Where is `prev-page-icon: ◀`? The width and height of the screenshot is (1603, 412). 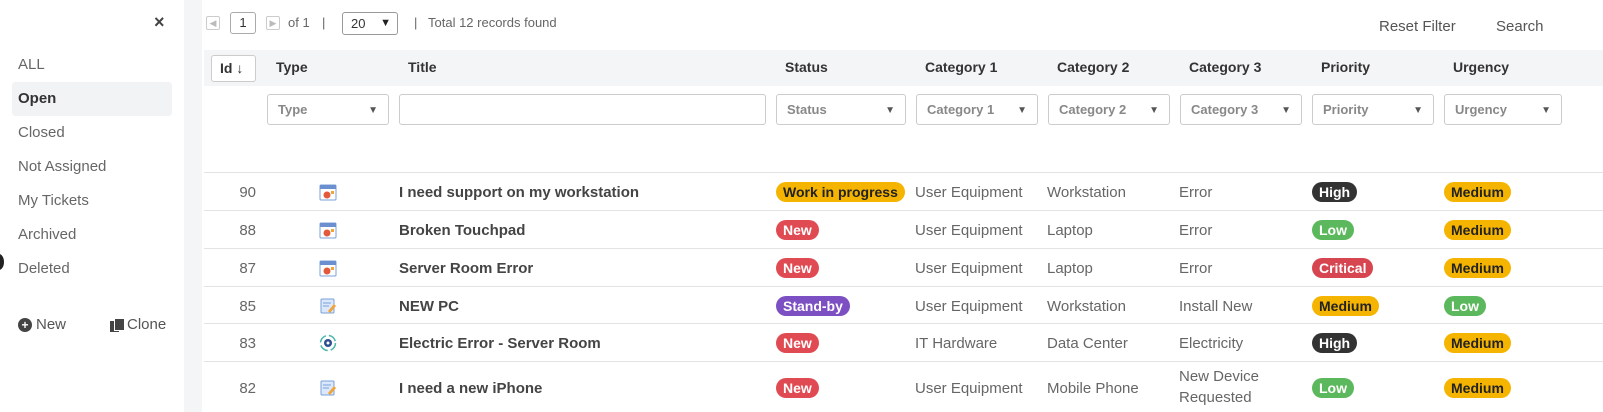 prev-page-icon: ◀ is located at coordinates (213, 23).